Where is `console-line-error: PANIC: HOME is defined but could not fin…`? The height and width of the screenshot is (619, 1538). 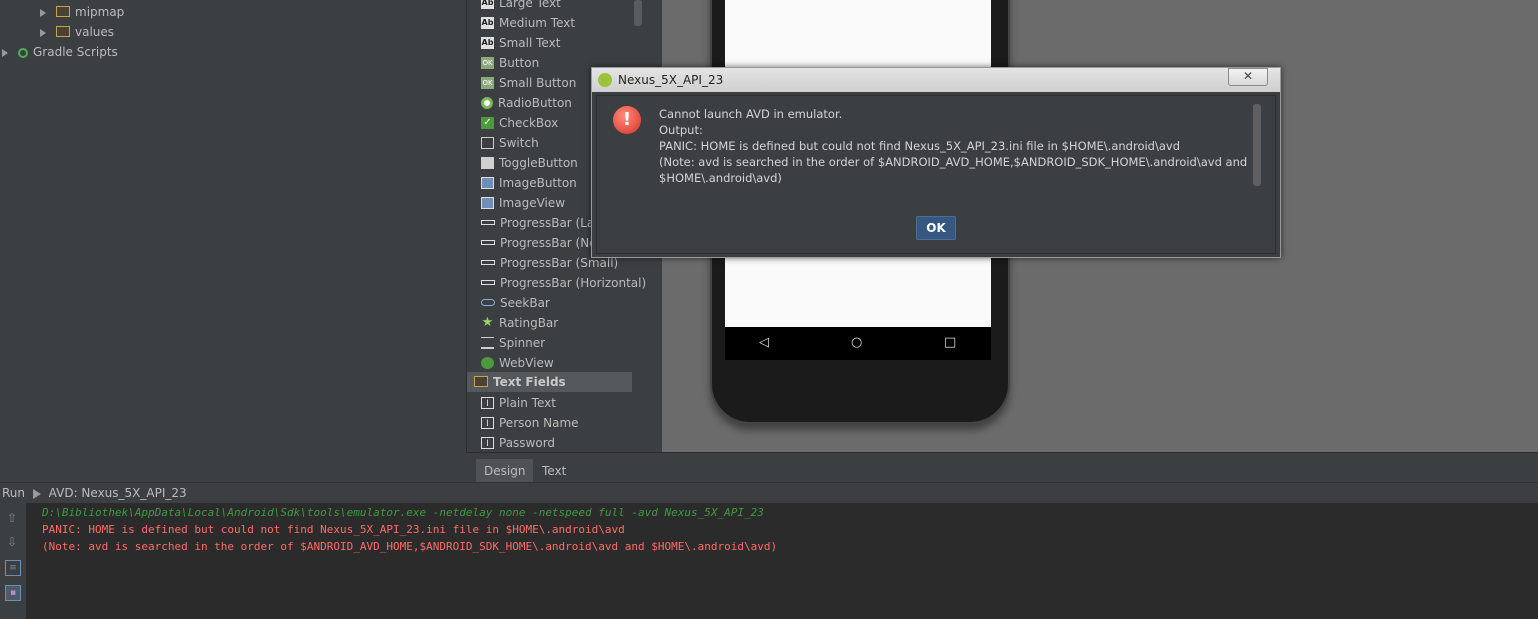 console-line-error: PANIC: HOME is defined but could not fin… is located at coordinates (333, 529).